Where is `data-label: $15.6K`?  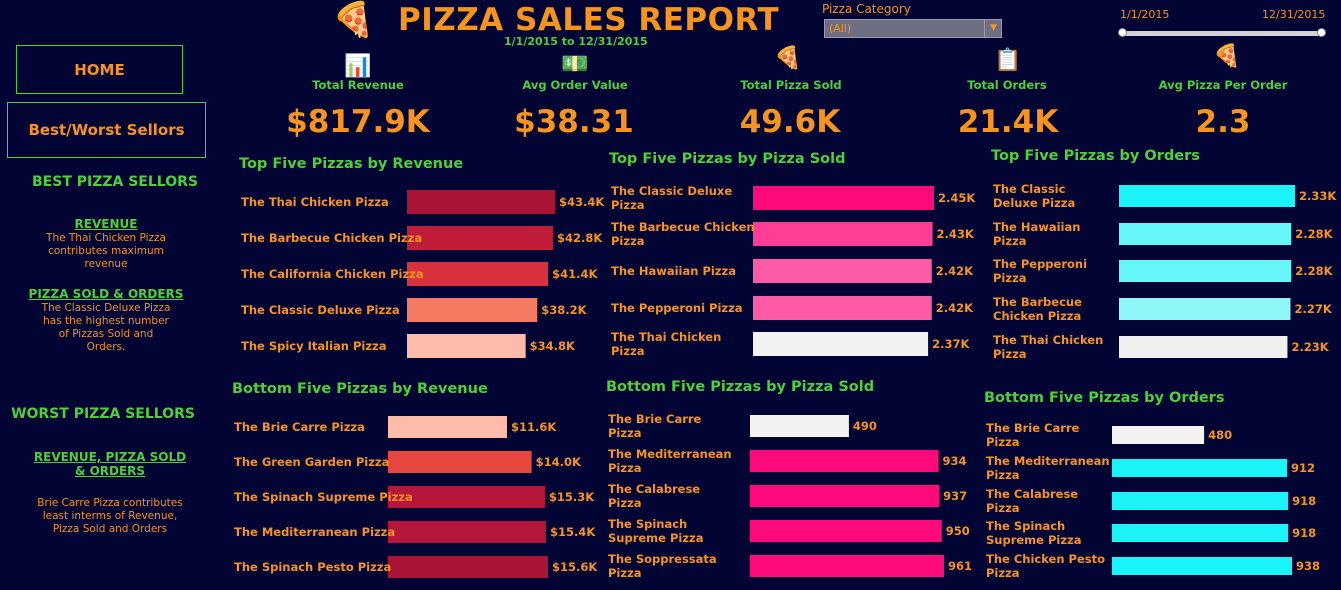 data-label: $15.6K is located at coordinates (575, 567).